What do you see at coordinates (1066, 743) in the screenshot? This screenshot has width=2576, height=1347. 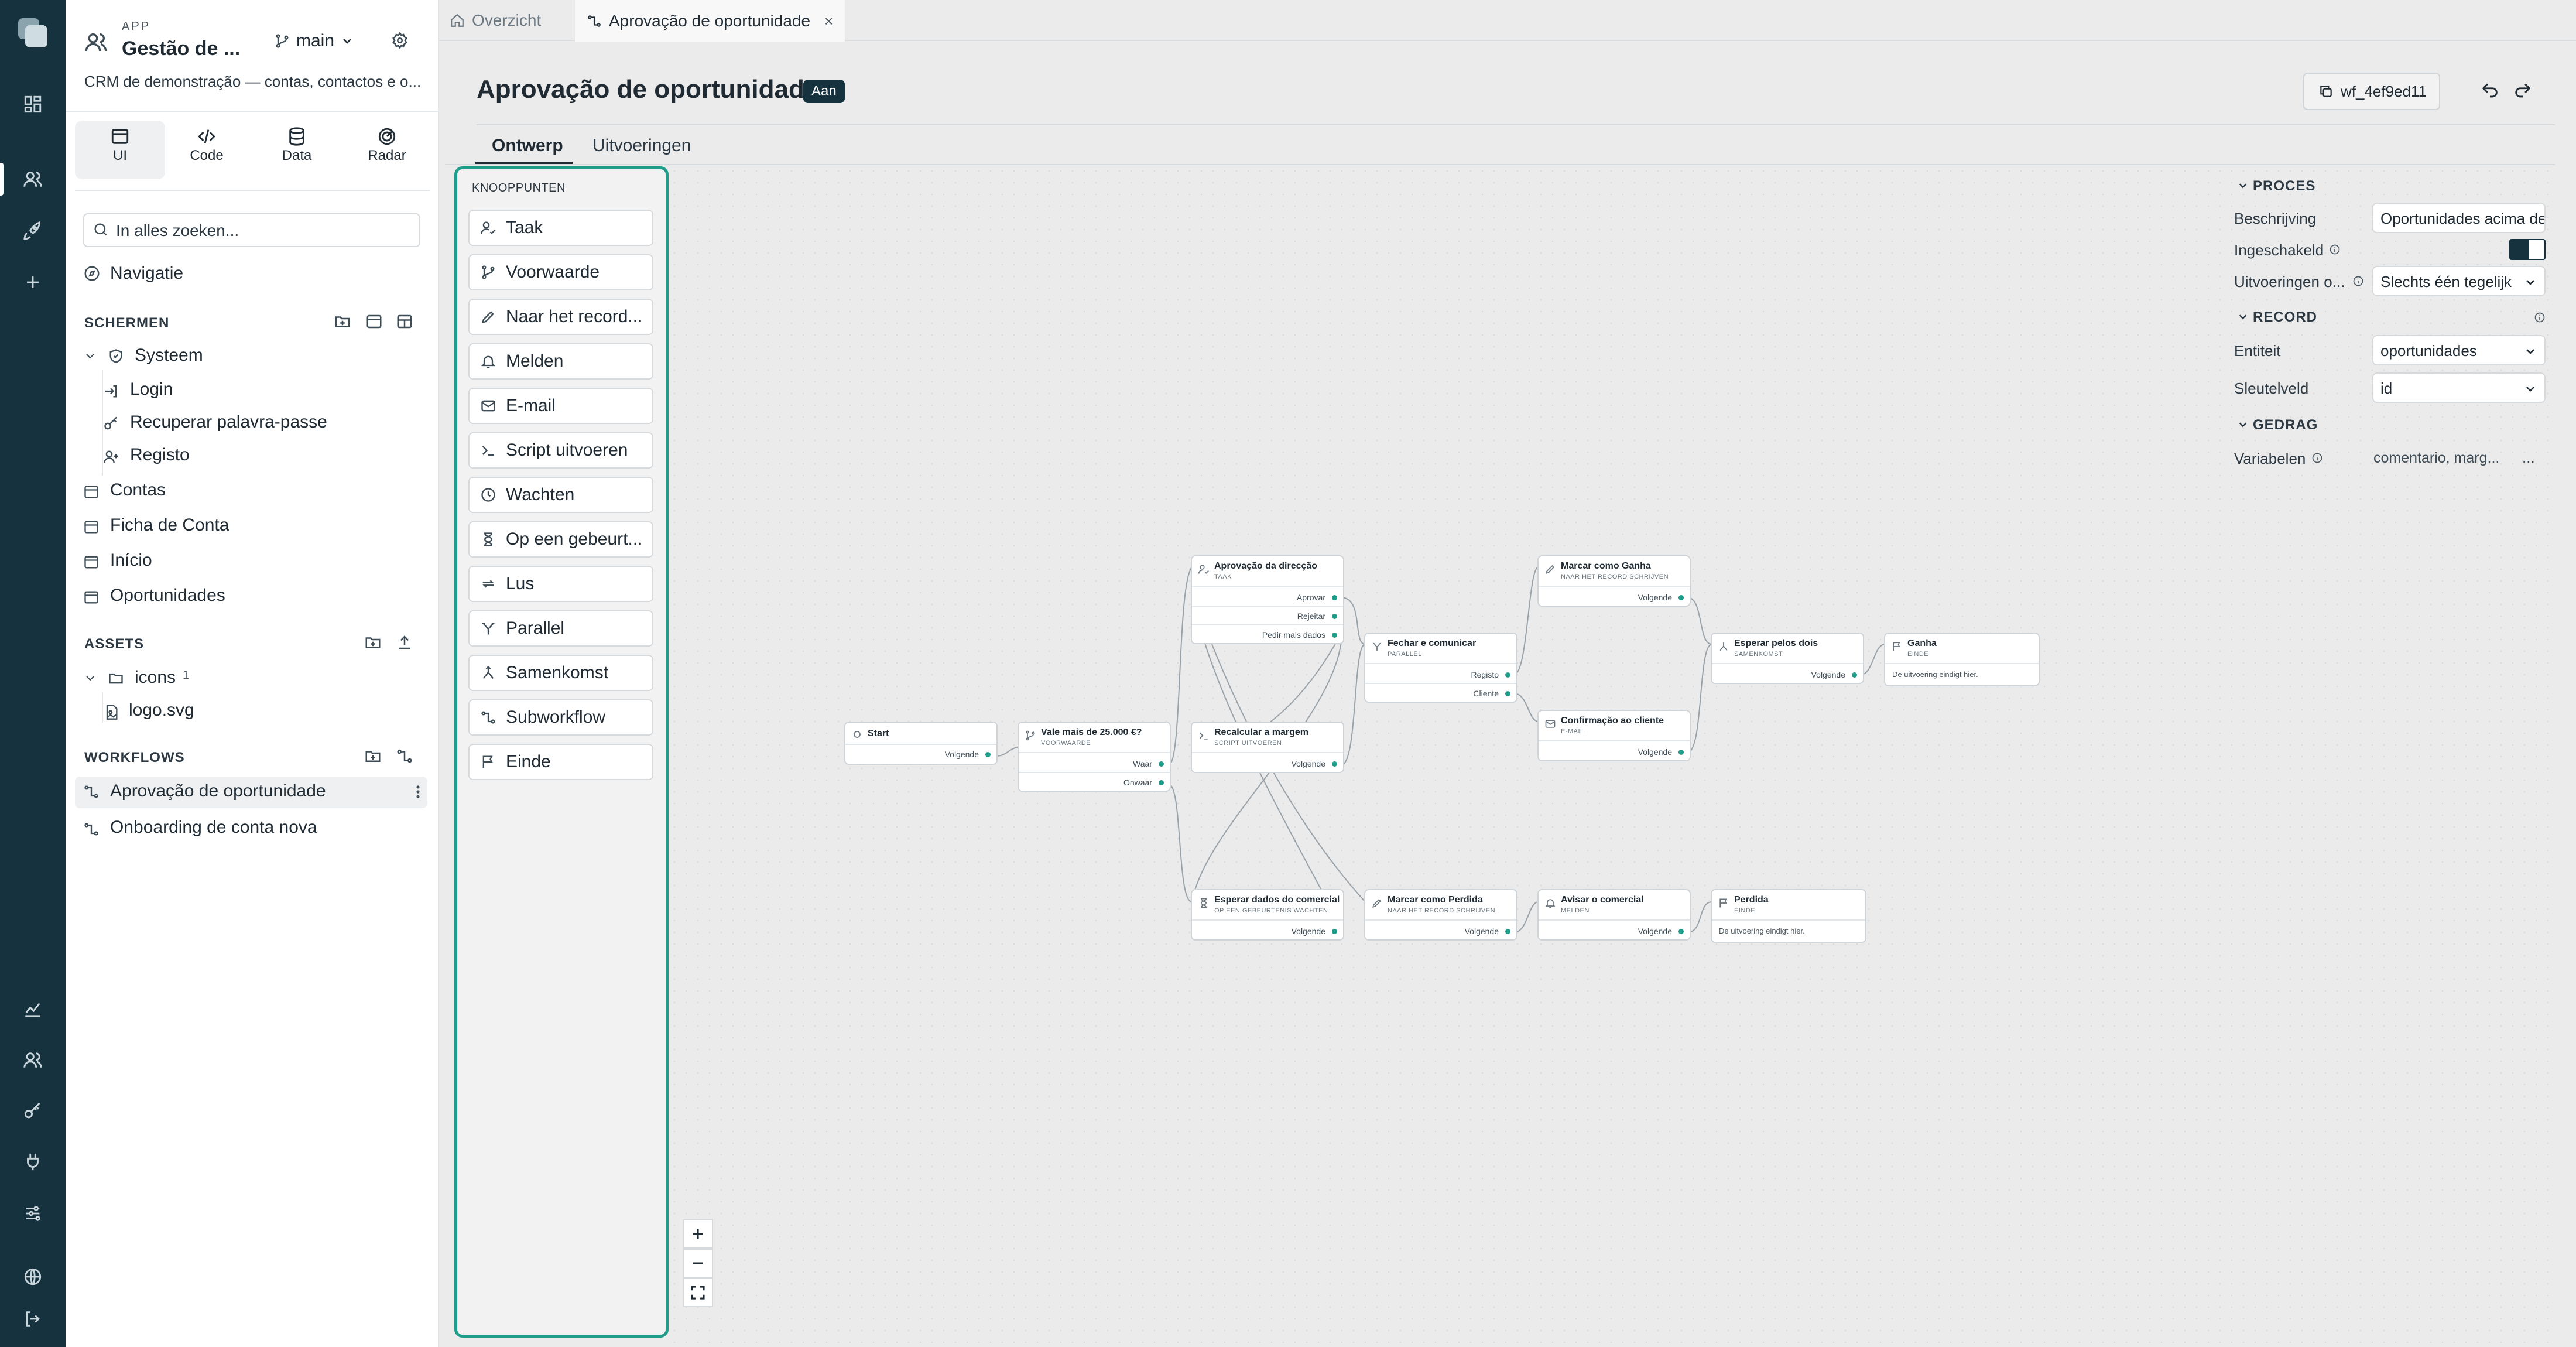 I see `node-type: VOORWAARDE` at bounding box center [1066, 743].